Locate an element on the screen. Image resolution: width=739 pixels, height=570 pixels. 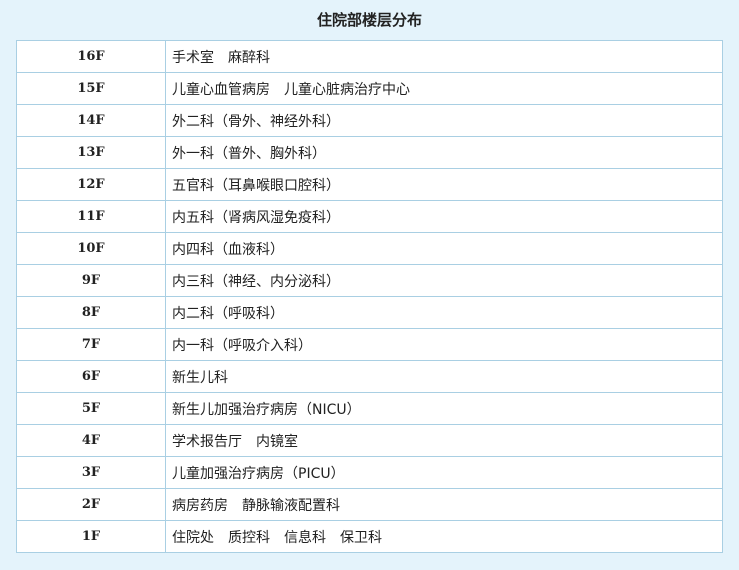
floor-label: 5F is located at coordinates (91, 408).